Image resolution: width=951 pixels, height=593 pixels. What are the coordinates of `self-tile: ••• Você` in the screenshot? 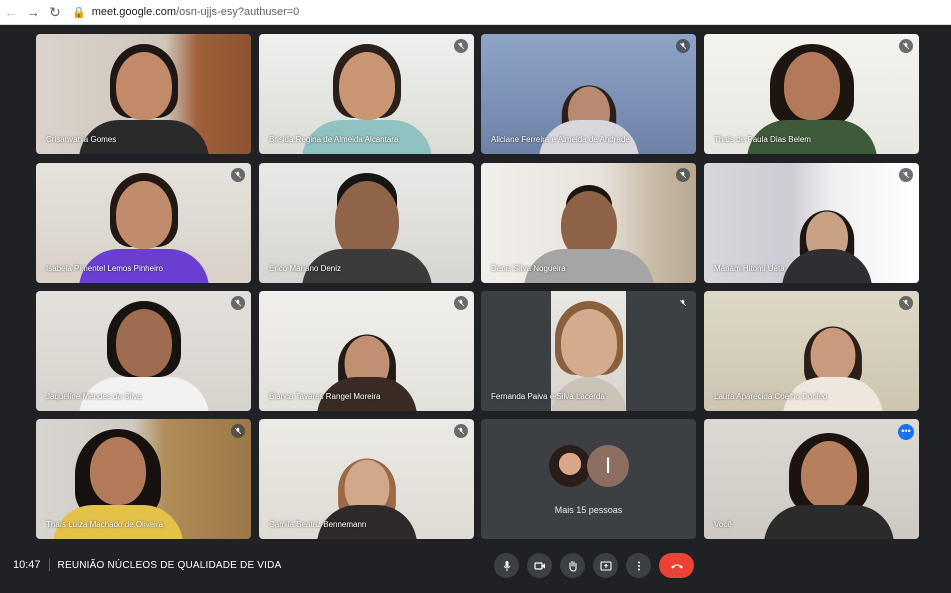 It's located at (811, 479).